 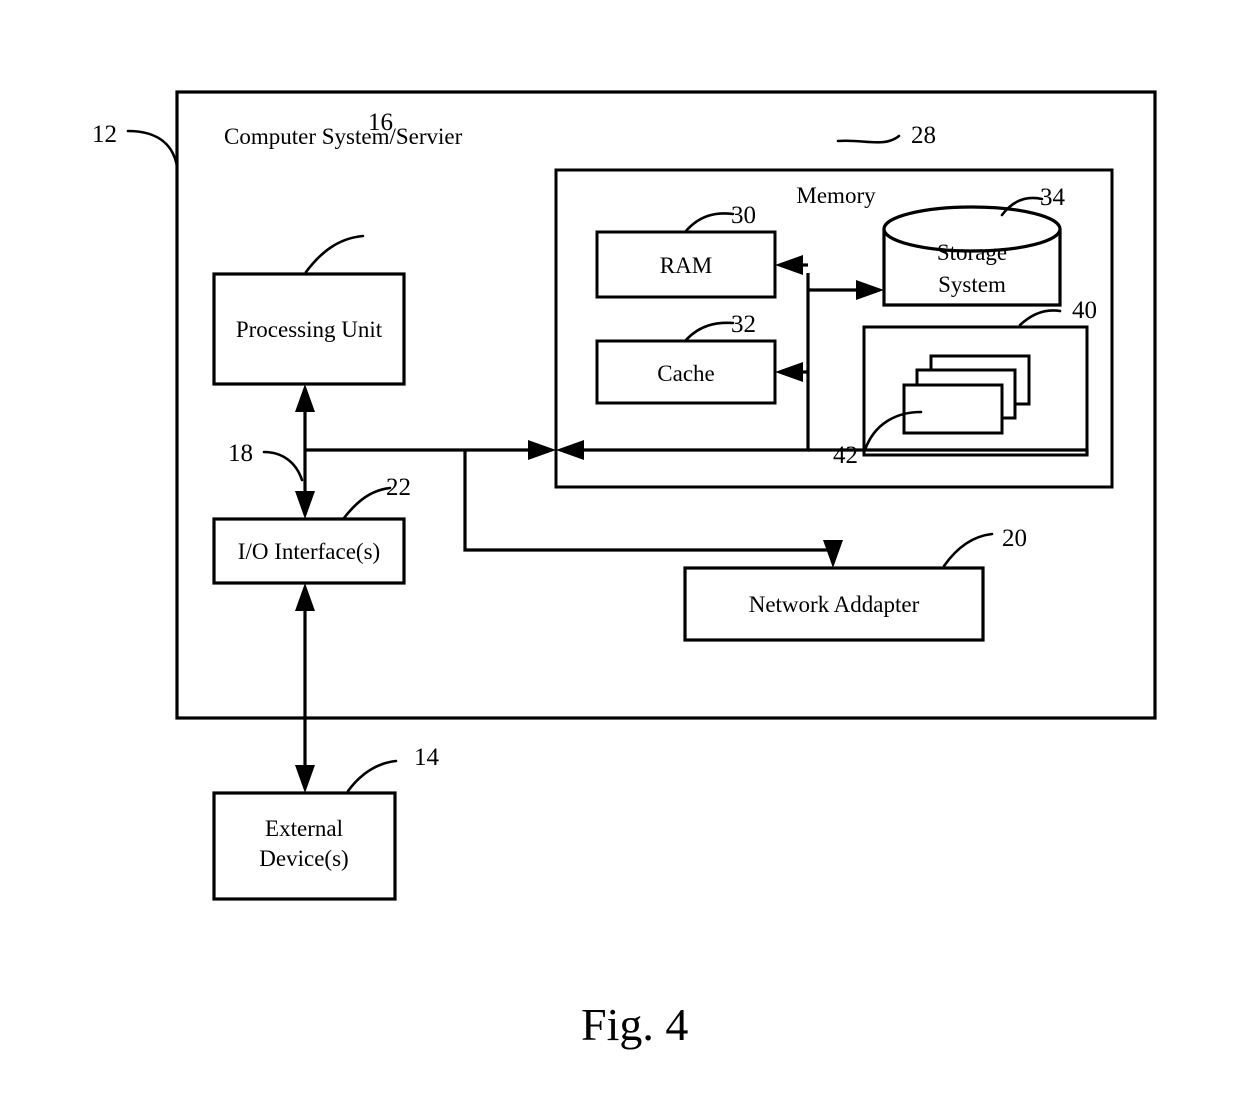 I want to click on ref-22: 22, so click(x=398, y=487).